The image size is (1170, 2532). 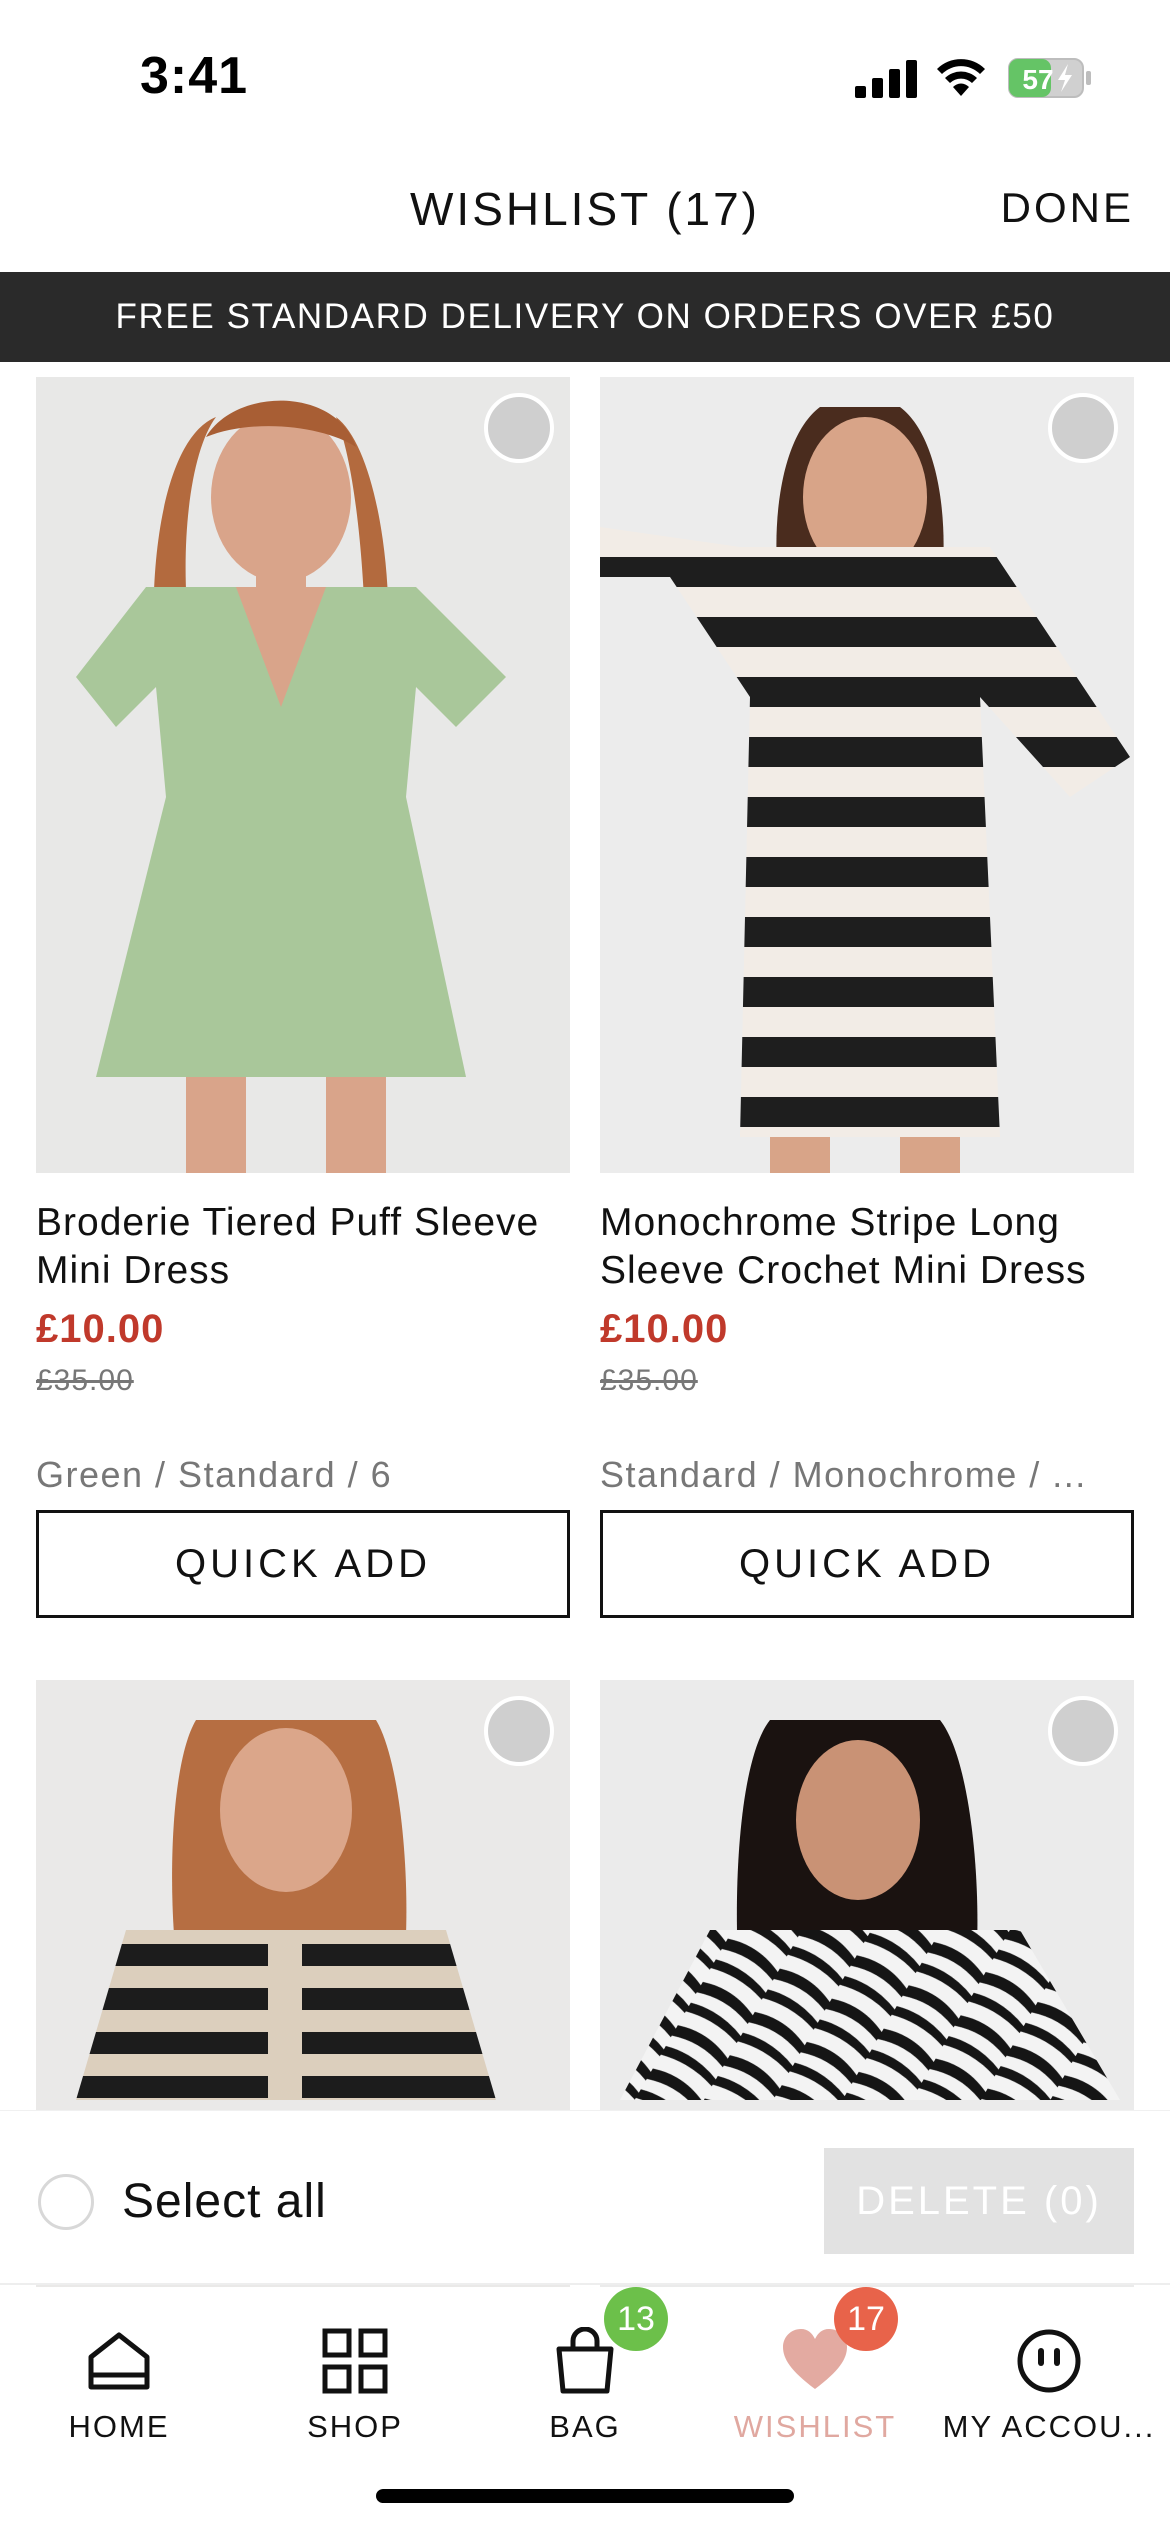 What do you see at coordinates (961, 77) in the screenshot?
I see `wifi-icon` at bounding box center [961, 77].